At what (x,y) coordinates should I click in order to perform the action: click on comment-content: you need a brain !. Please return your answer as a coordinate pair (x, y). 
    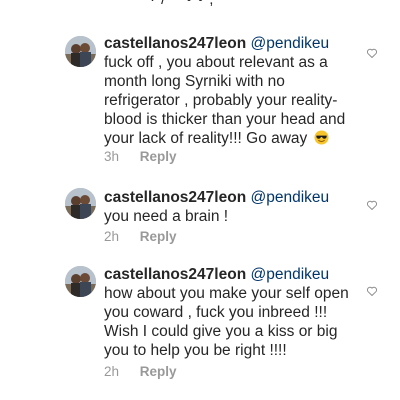
    Looking at the image, I should click on (166, 216).